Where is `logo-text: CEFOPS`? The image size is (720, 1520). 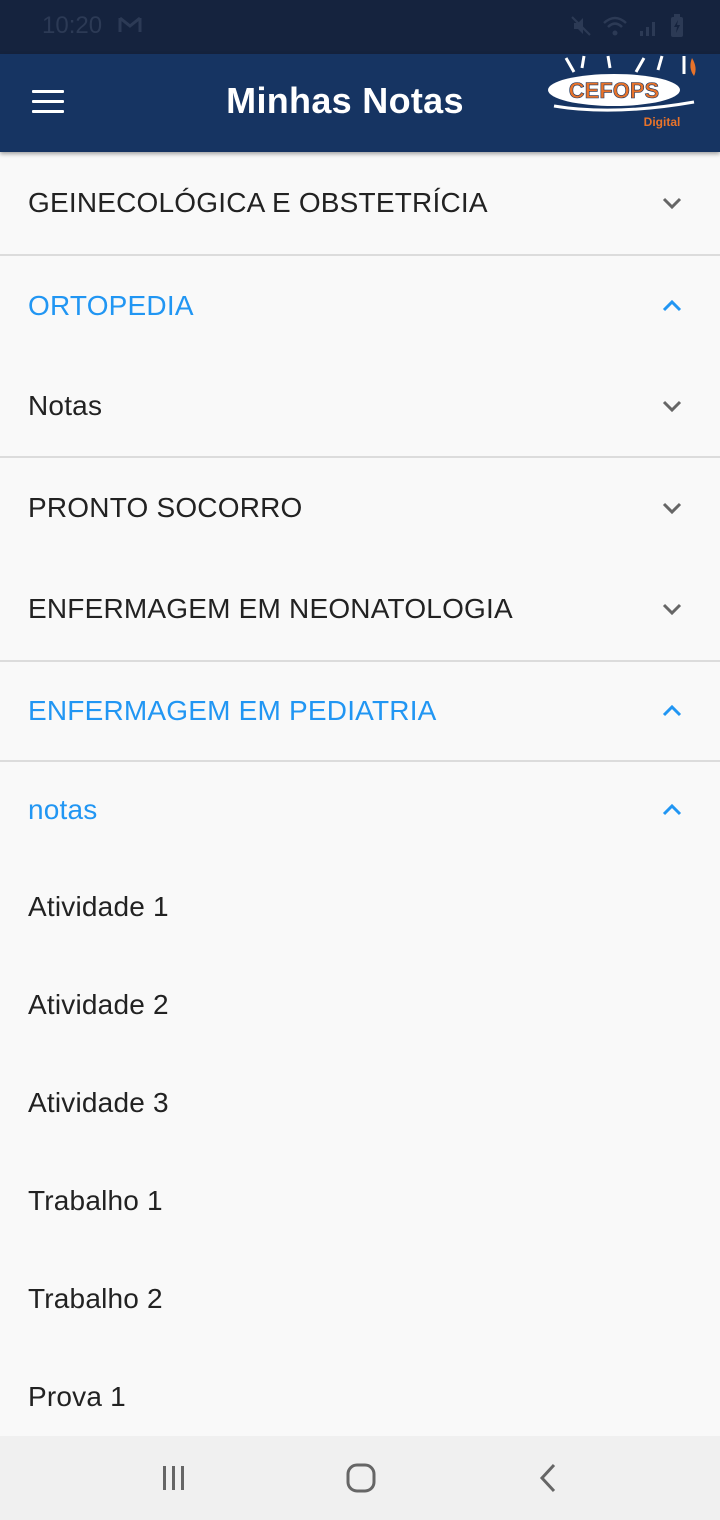
logo-text: CEFOPS is located at coordinates (614, 90).